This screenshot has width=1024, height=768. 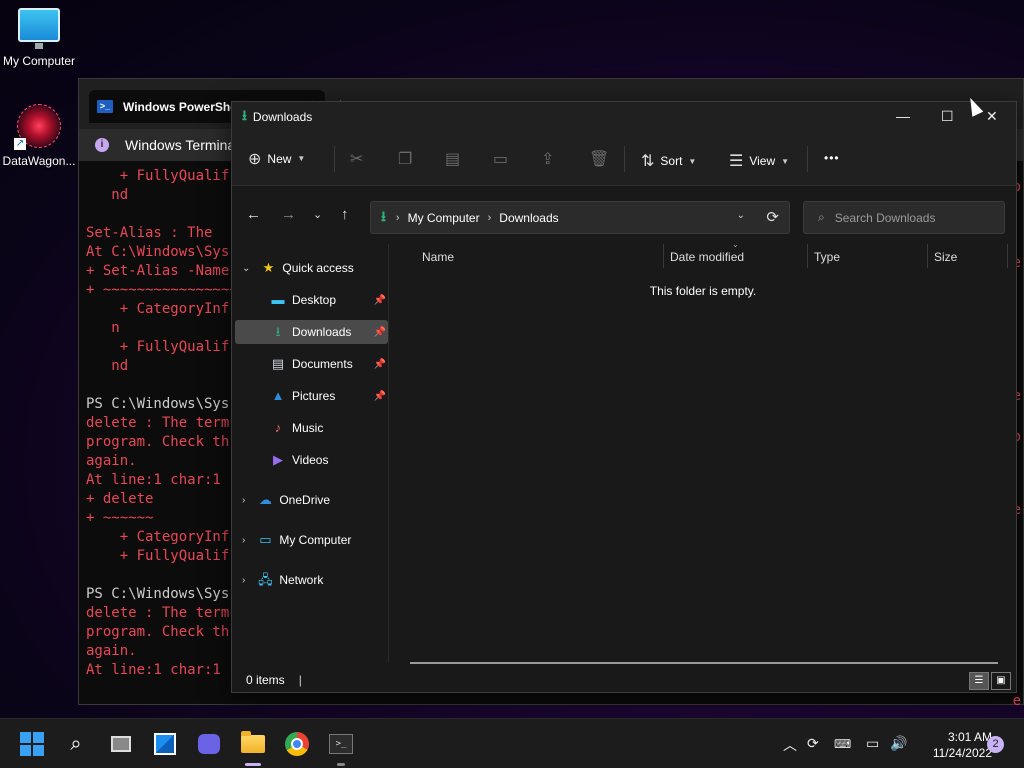 What do you see at coordinates (305, 500) in the screenshot?
I see `nav-label: OneDrive` at bounding box center [305, 500].